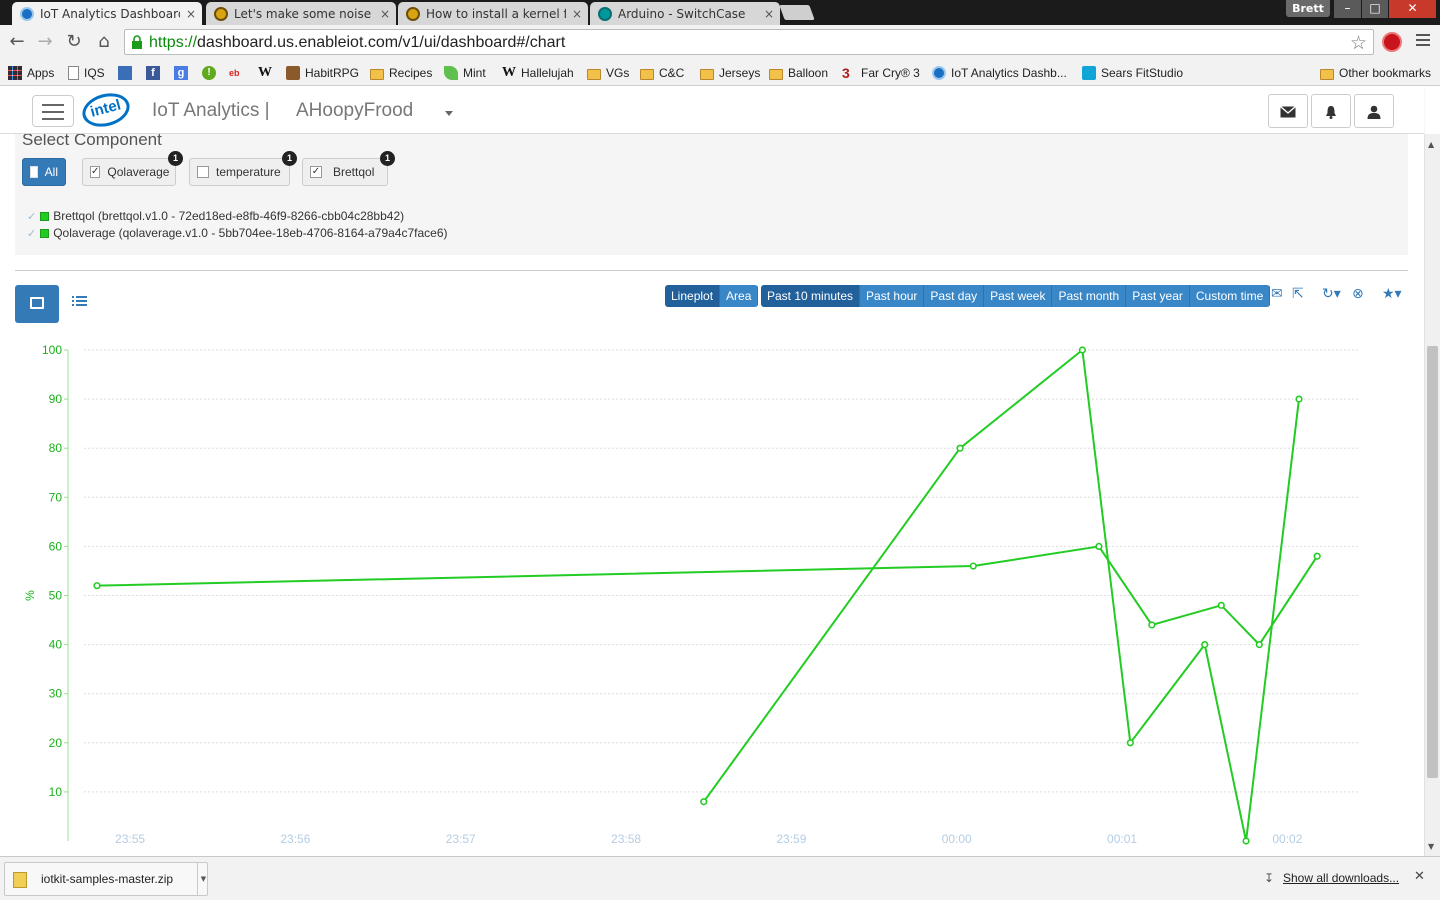 The width and height of the screenshot is (1440, 900). What do you see at coordinates (107, 13) in the screenshot?
I see `tab-iot-analytics: IoT Analytics Dashboard ×` at bounding box center [107, 13].